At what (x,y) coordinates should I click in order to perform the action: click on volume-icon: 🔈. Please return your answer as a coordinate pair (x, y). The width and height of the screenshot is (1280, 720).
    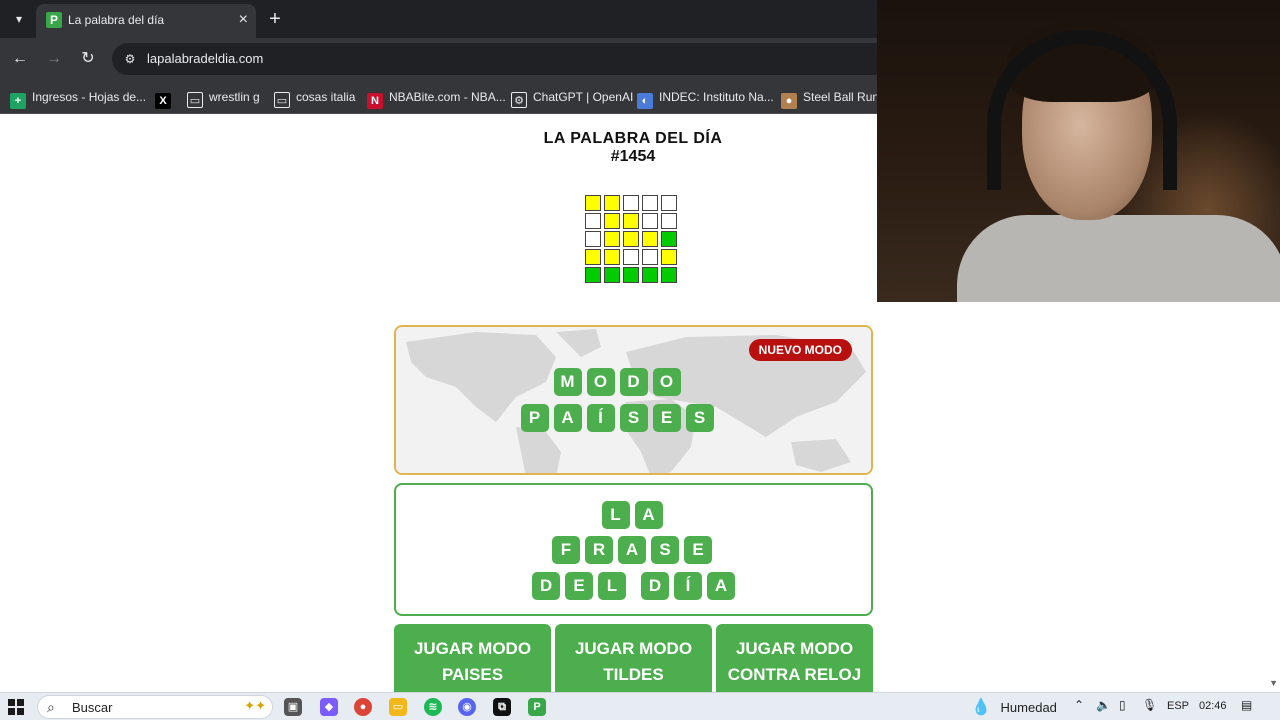
    Looking at the image, I should click on (1103, 705).